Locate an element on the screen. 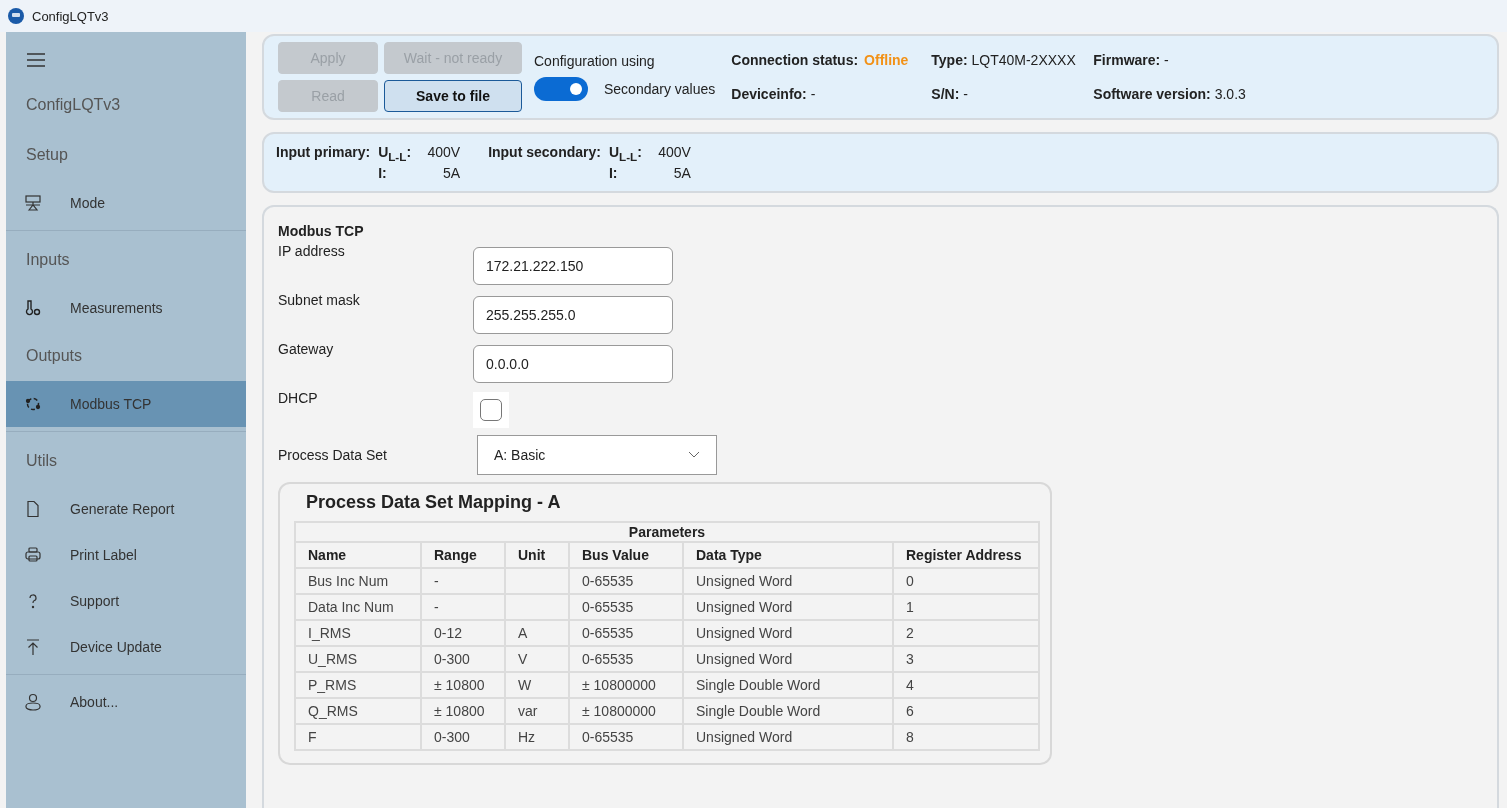  table-cell: 2 is located at coordinates (966, 632).